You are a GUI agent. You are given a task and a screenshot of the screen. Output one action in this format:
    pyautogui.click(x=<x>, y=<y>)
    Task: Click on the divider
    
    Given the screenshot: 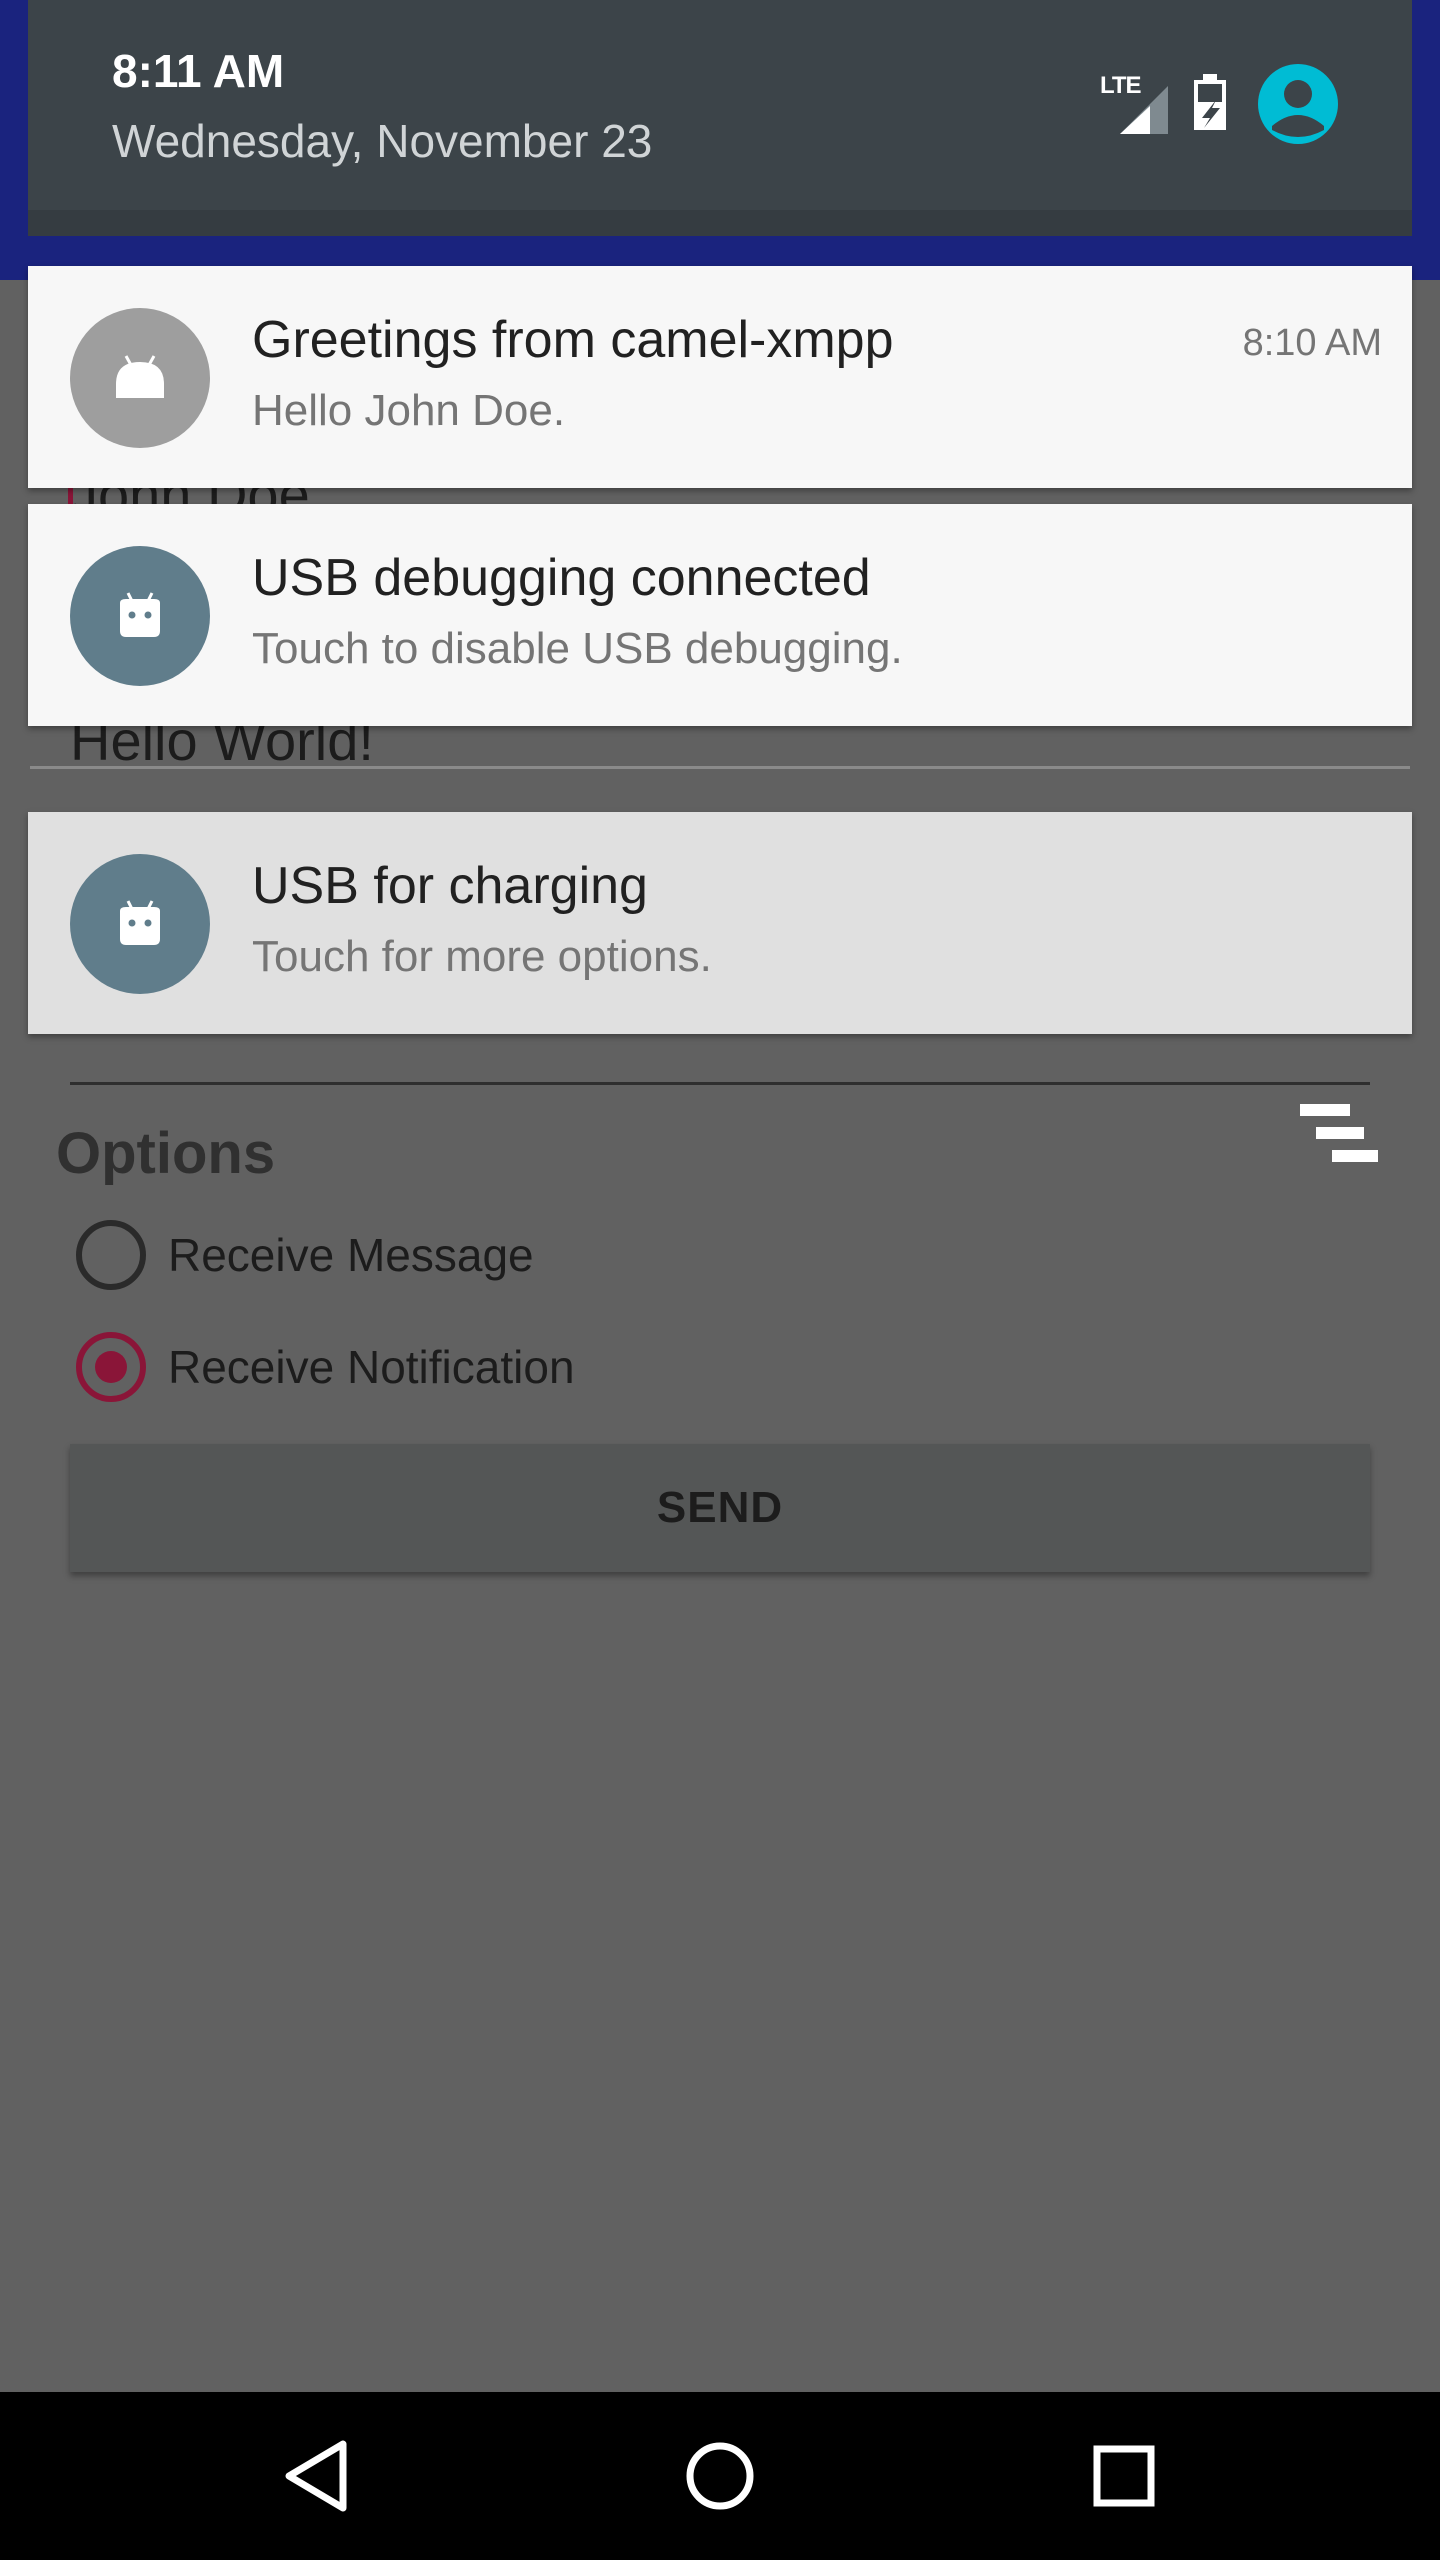 What is the action you would take?
    pyautogui.click(x=720, y=1083)
    